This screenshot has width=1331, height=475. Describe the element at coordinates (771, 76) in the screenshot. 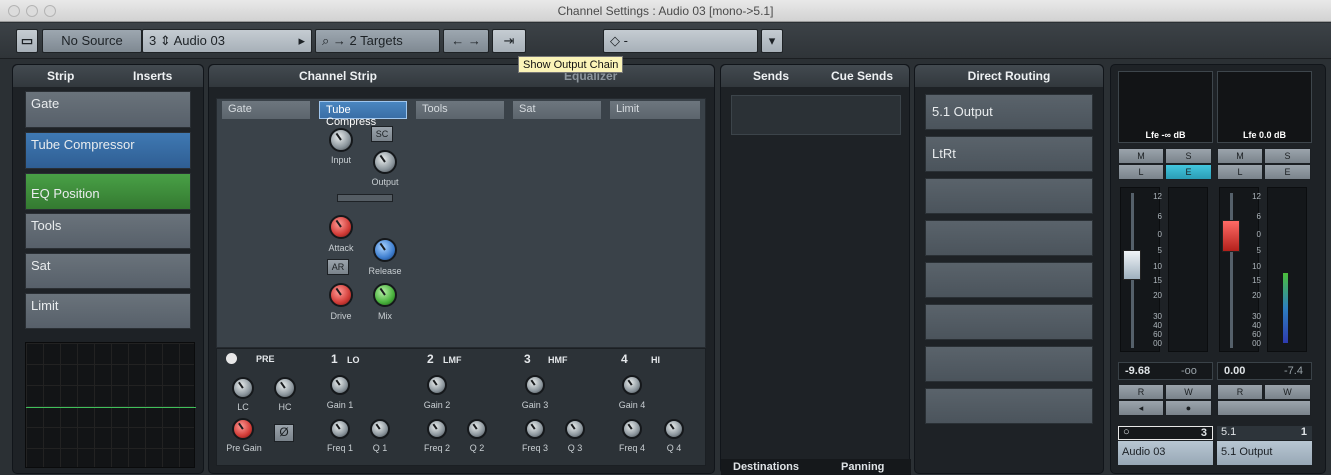

I see `tab-sends: Sends` at that location.